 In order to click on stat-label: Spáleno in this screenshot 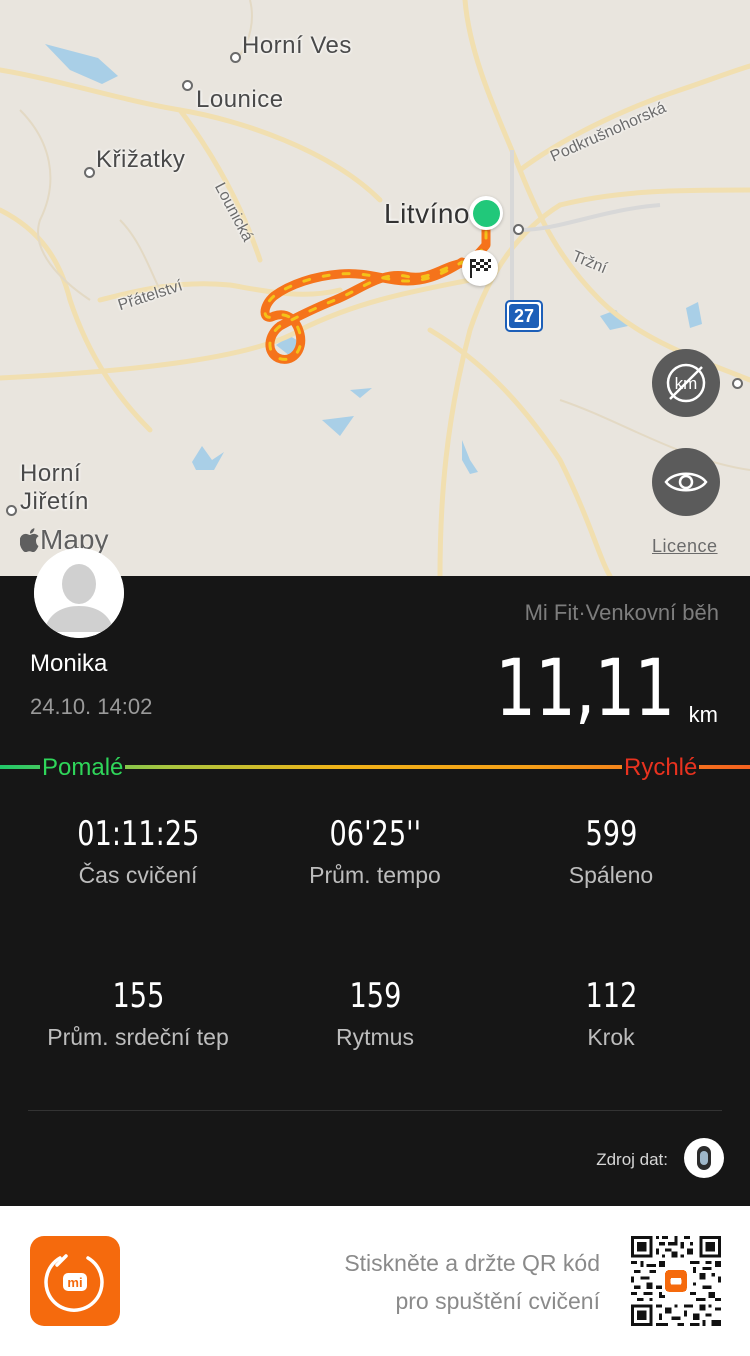, I will do `click(611, 875)`.